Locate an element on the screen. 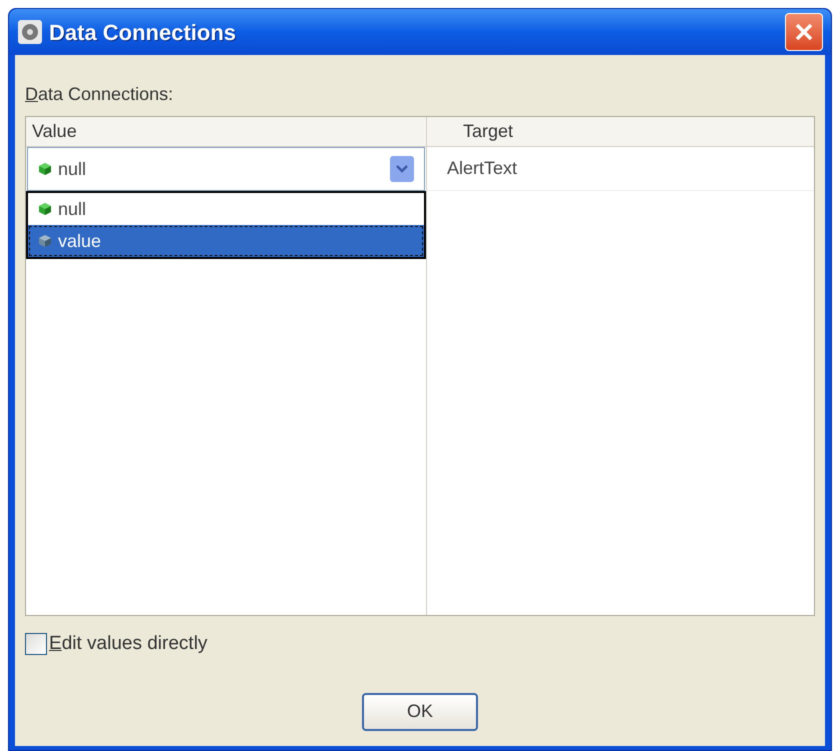 This screenshot has height=751, width=834. ok-button: OK is located at coordinates (420, 711).